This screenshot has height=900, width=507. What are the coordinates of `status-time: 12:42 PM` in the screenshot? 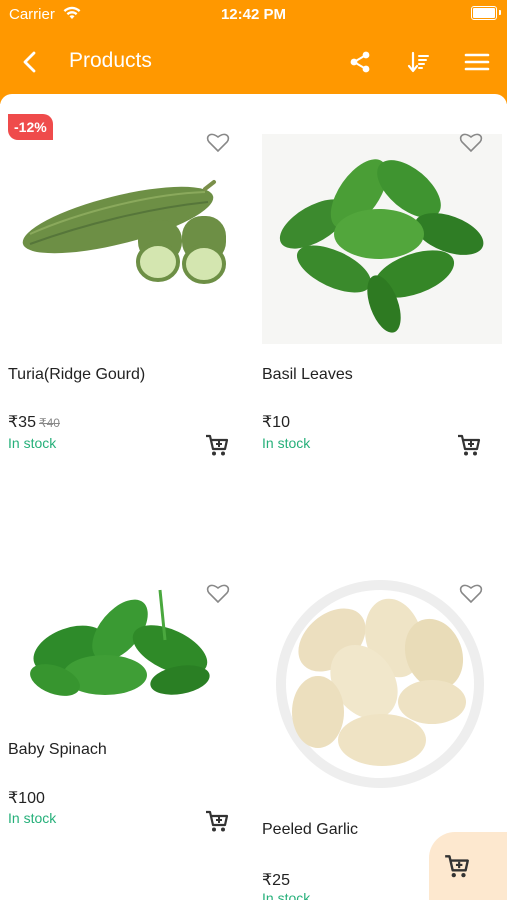 It's located at (253, 14).